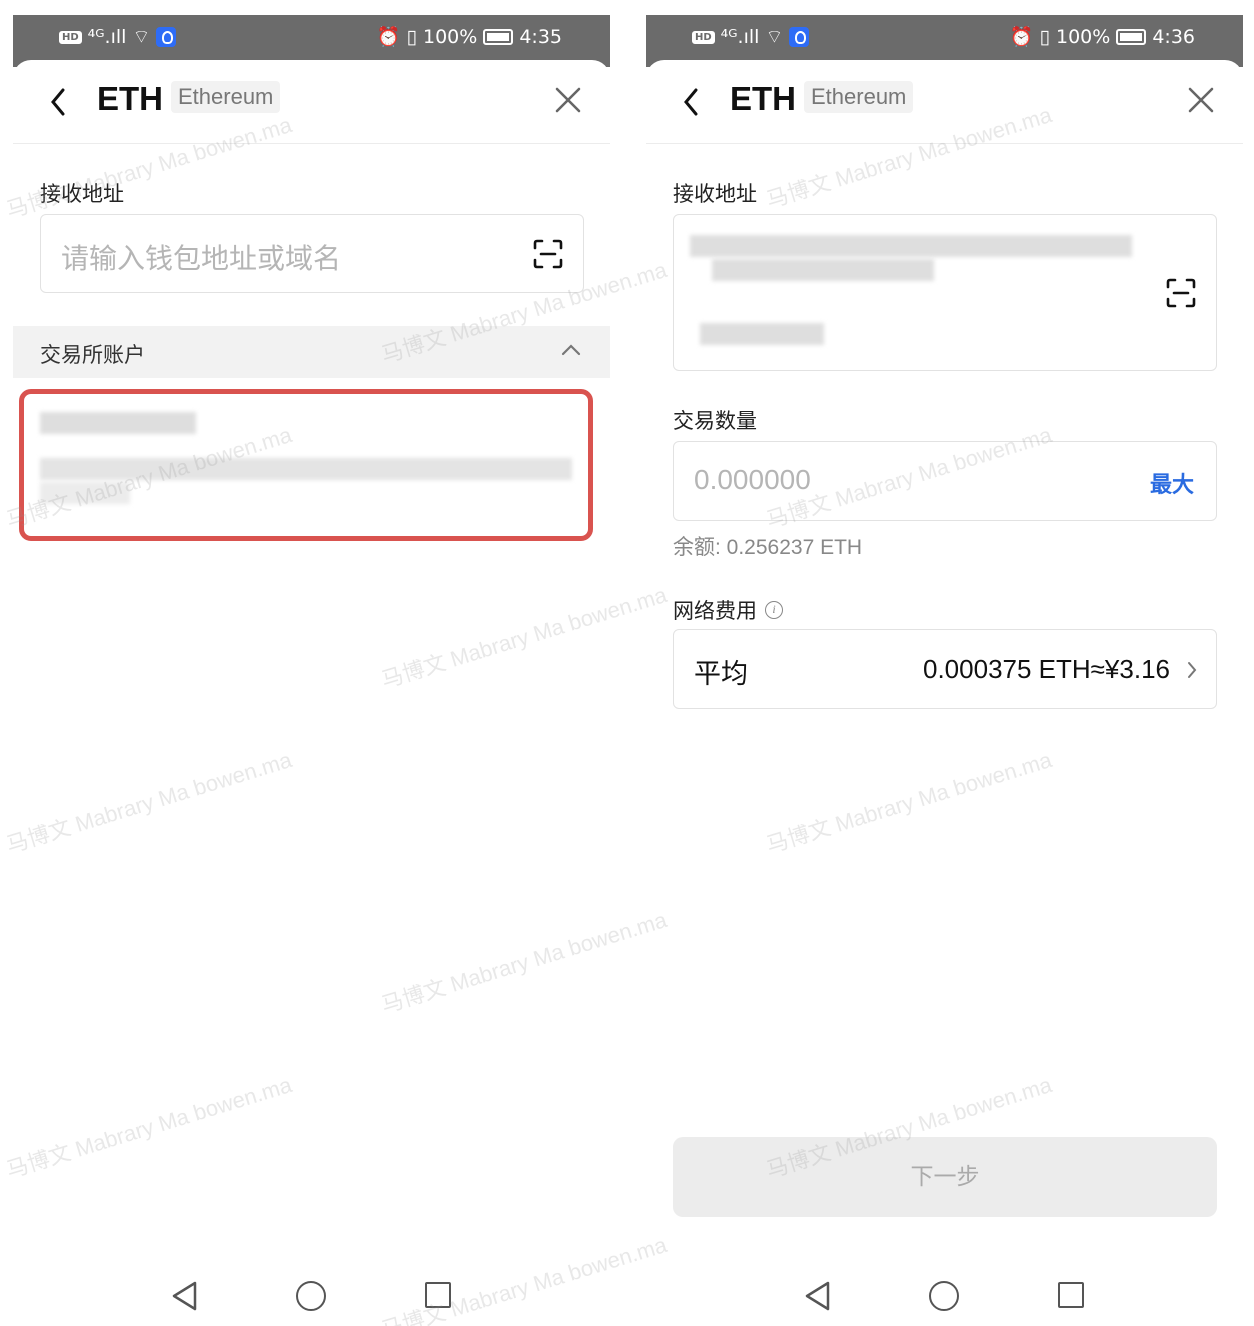 This screenshot has width=1254, height=1326. I want to click on clock-time: 4:36, so click(1173, 36).